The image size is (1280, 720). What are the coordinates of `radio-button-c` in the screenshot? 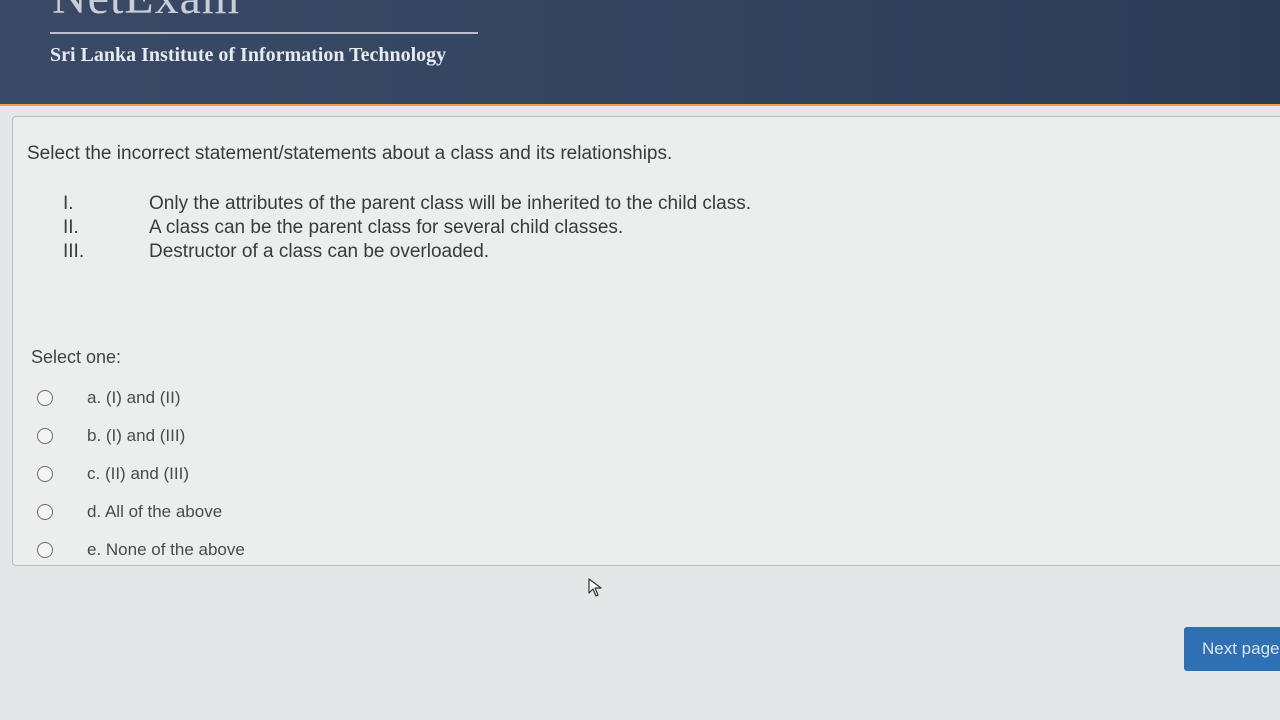 It's located at (45, 474).